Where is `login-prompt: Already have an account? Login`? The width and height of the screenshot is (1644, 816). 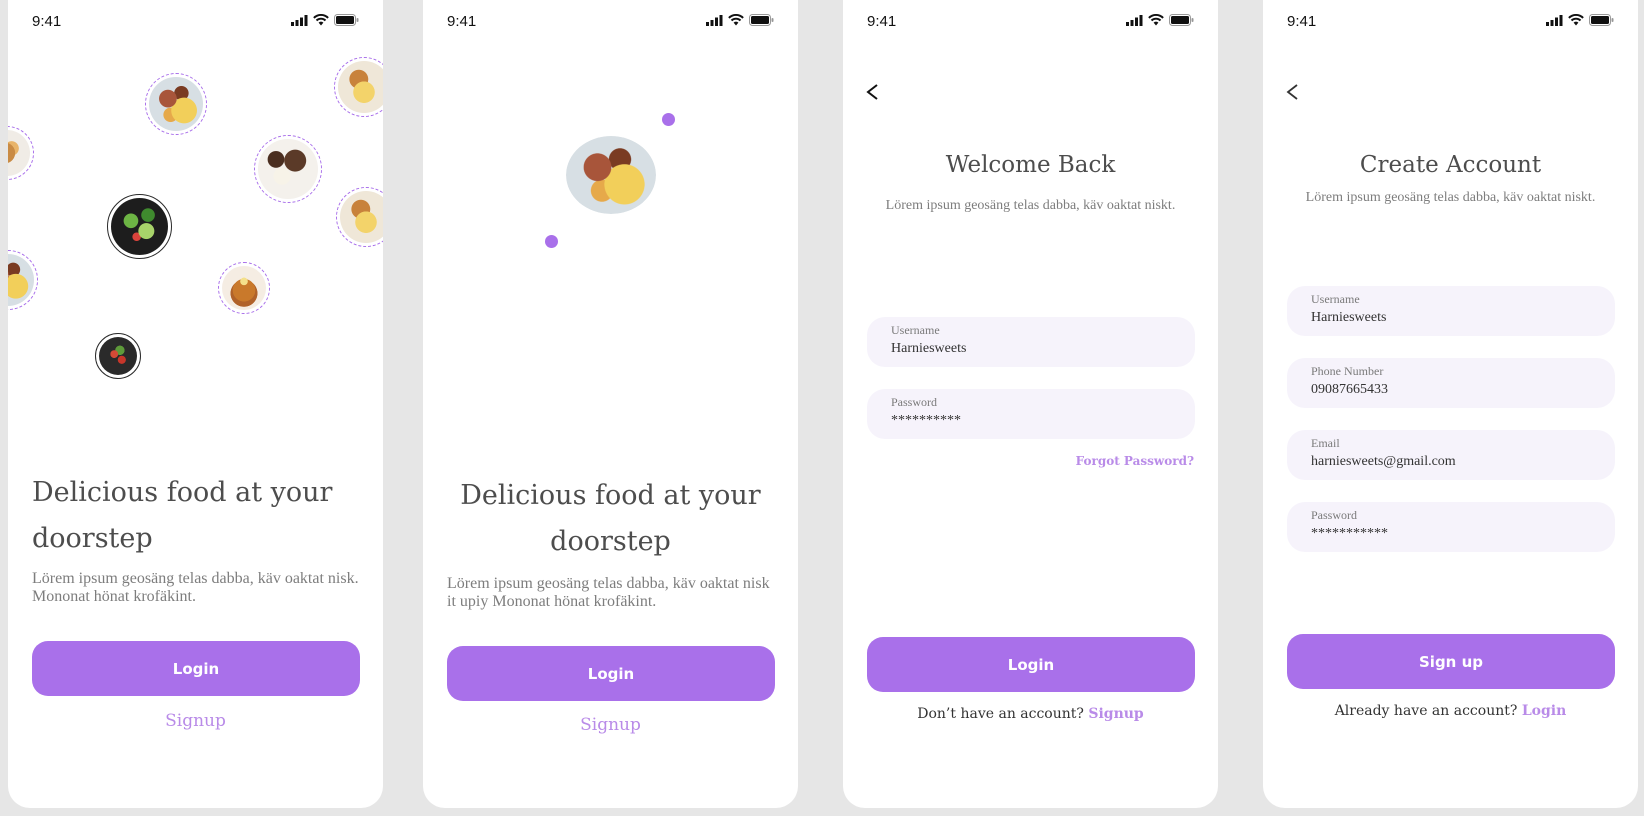
login-prompt: Already have an account? Login is located at coordinates (1450, 711).